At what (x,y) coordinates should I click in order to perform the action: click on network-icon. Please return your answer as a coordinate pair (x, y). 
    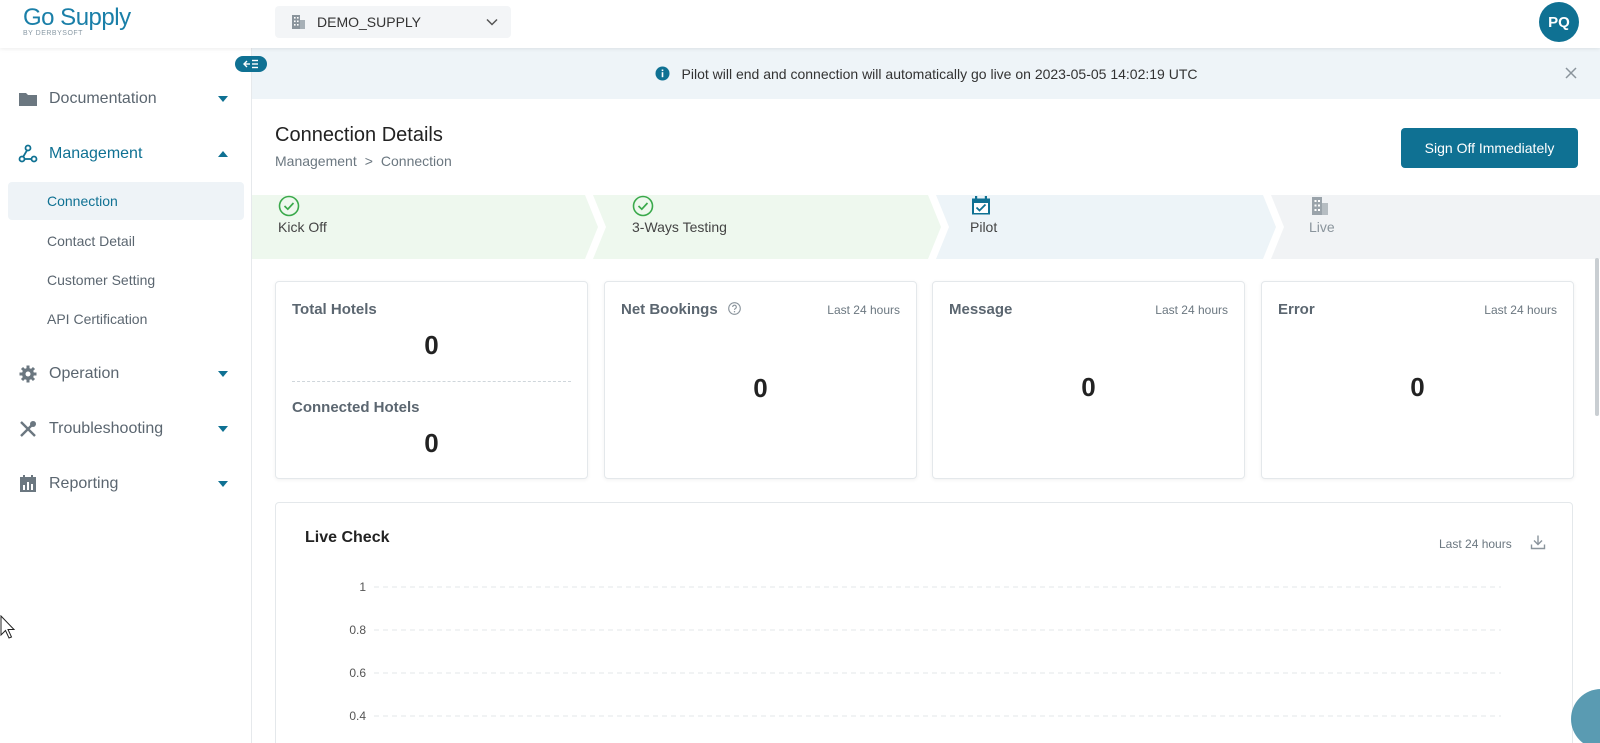
    Looking at the image, I should click on (28, 153).